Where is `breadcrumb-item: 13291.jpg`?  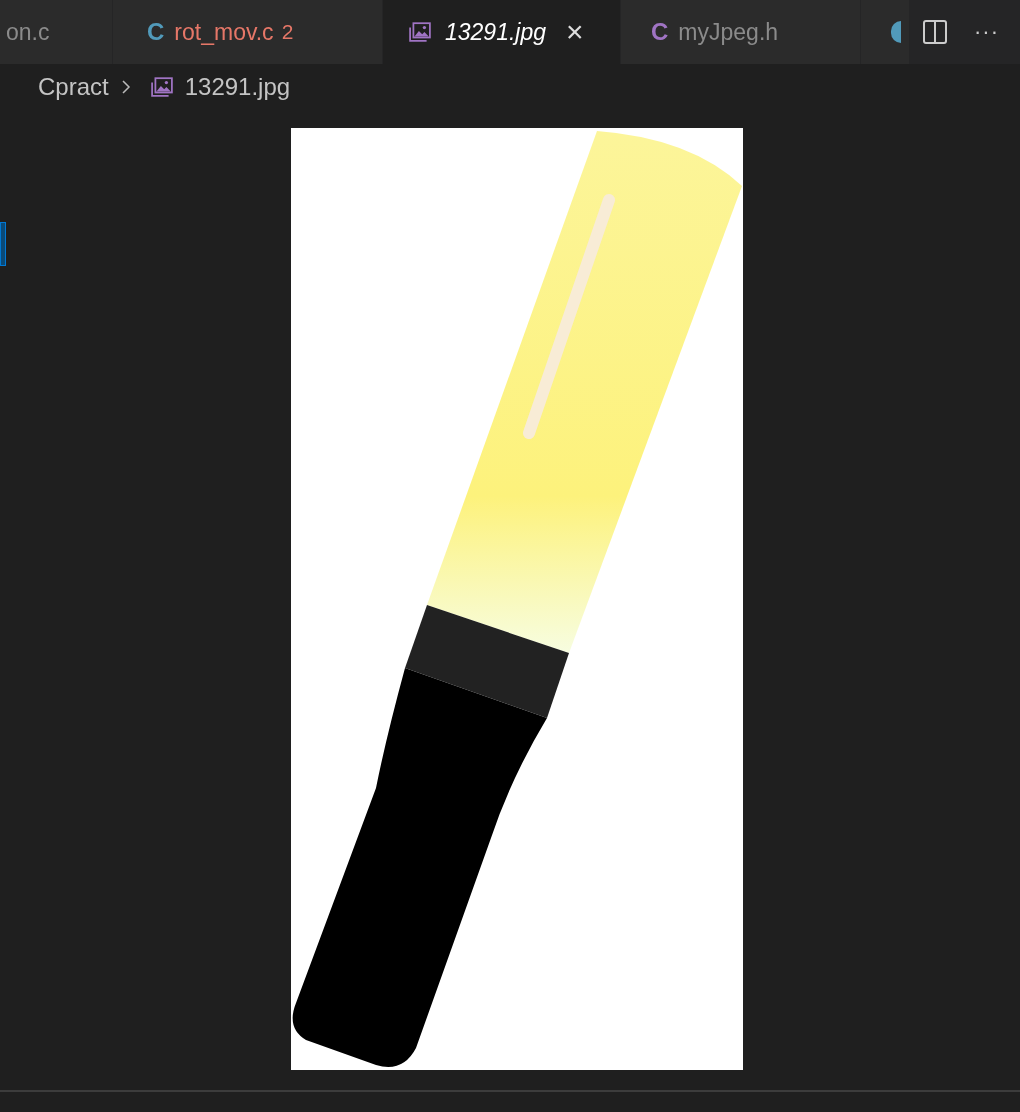
breadcrumb-item: 13291.jpg is located at coordinates (237, 87).